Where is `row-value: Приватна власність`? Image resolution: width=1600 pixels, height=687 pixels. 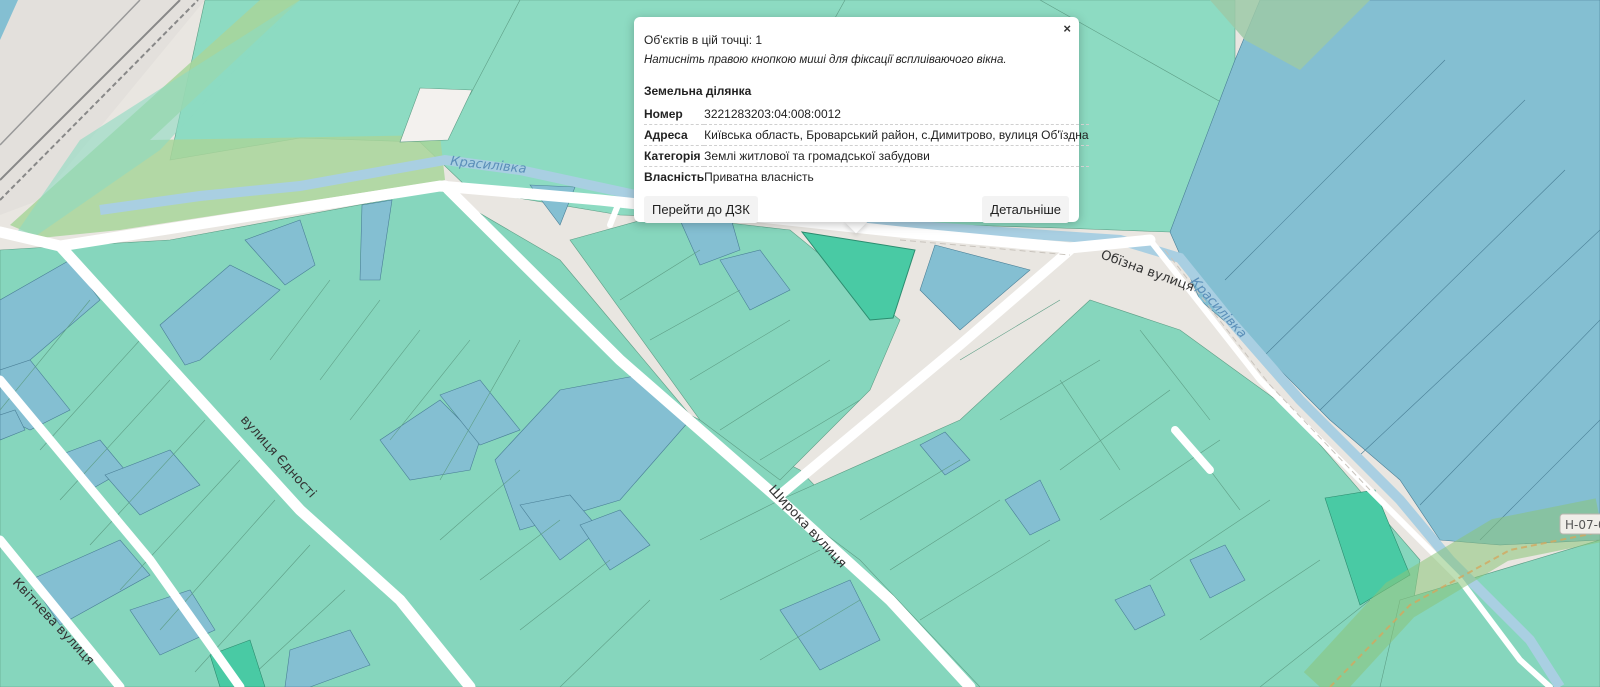
row-value: Приватна власність is located at coordinates (759, 177).